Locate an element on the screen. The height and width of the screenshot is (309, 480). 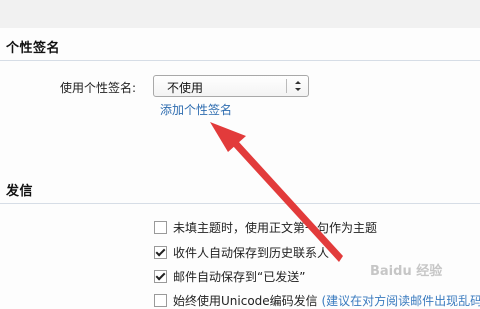
select-separator is located at coordinates (286, 86).